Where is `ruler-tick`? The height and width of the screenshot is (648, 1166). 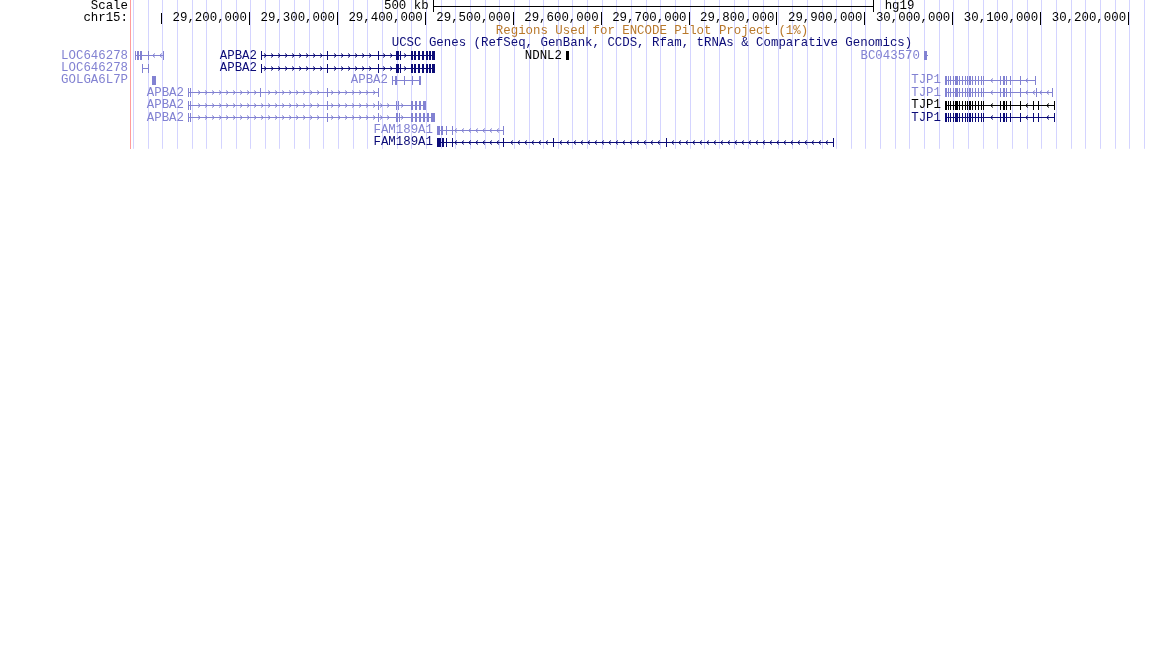 ruler-tick is located at coordinates (161, 19).